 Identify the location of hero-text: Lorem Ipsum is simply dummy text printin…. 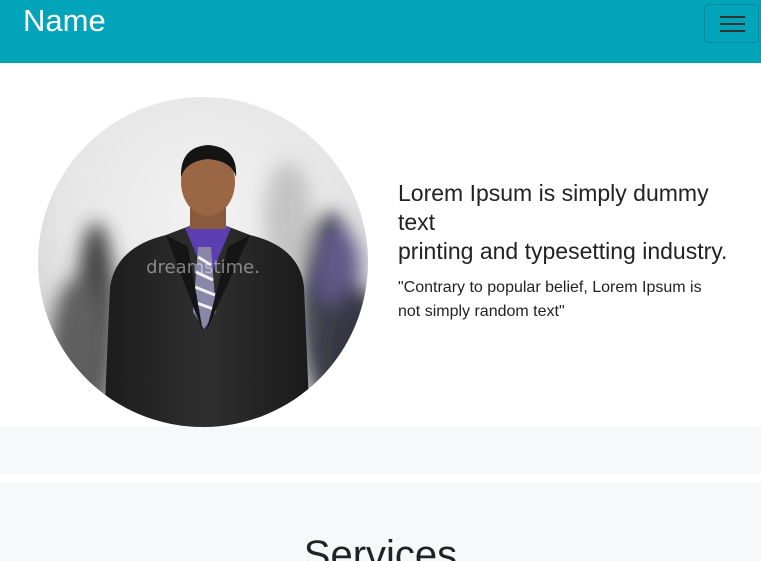
(568, 251).